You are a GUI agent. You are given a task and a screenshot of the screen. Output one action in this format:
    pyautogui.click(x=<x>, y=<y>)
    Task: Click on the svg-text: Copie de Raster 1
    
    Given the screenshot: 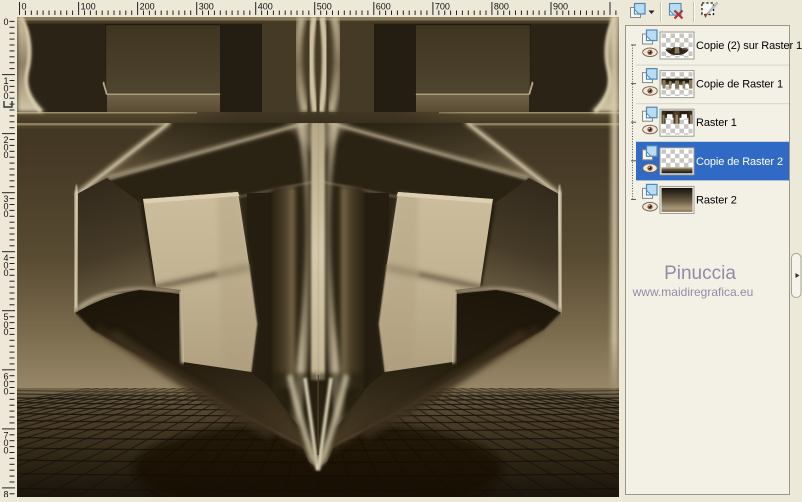 What is the action you would take?
    pyautogui.click(x=739, y=85)
    